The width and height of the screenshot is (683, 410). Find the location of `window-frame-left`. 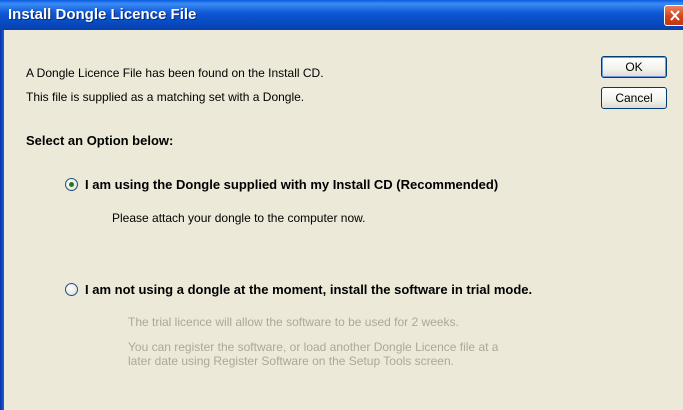

window-frame-left is located at coordinates (2, 220).